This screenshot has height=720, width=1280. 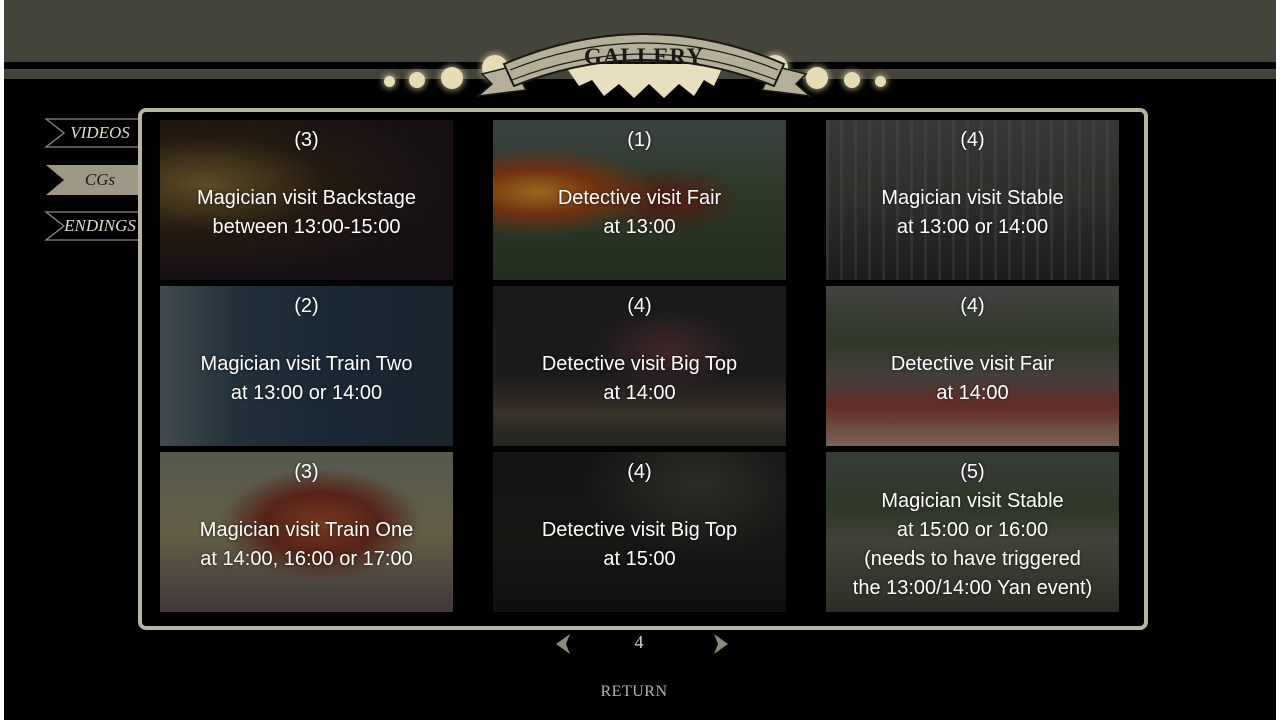 I want to click on thumbnail-description: Magician visit Stable at 13:00 or 14:00, so click(x=972, y=212).